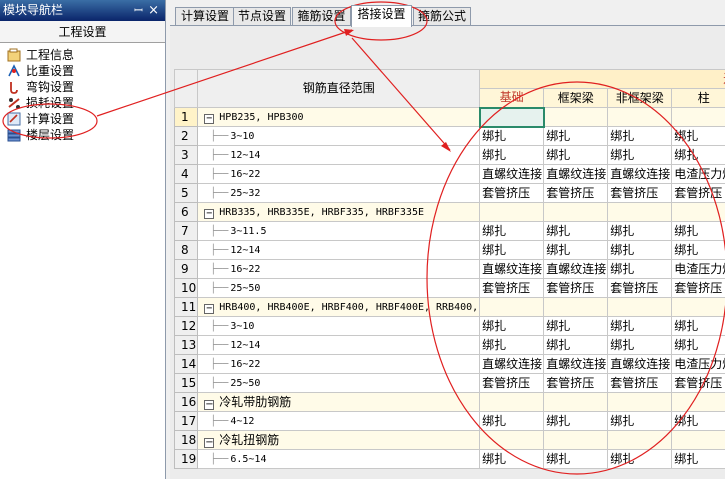 This screenshot has width=725, height=479. What do you see at coordinates (576, 98) in the screenshot?
I see `column-header: 框架梁` at bounding box center [576, 98].